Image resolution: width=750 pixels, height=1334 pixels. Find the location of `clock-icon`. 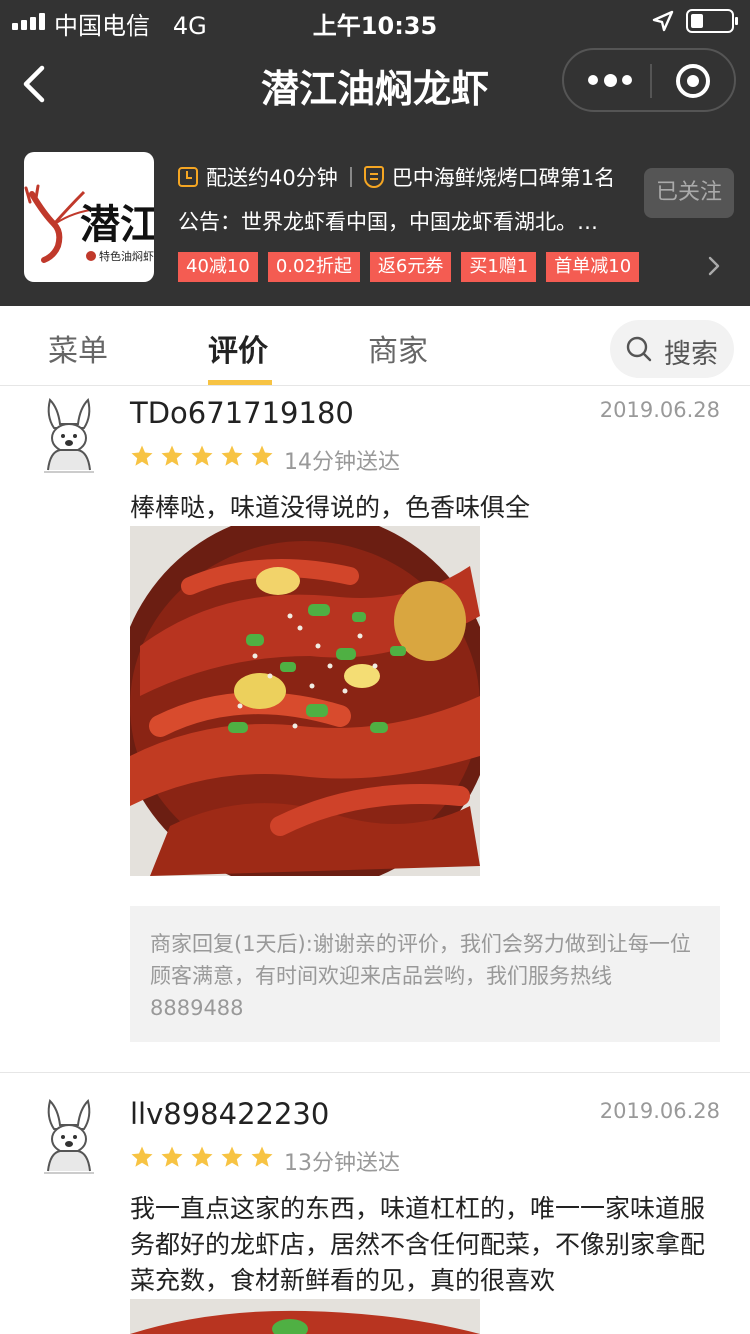

clock-icon is located at coordinates (188, 177).